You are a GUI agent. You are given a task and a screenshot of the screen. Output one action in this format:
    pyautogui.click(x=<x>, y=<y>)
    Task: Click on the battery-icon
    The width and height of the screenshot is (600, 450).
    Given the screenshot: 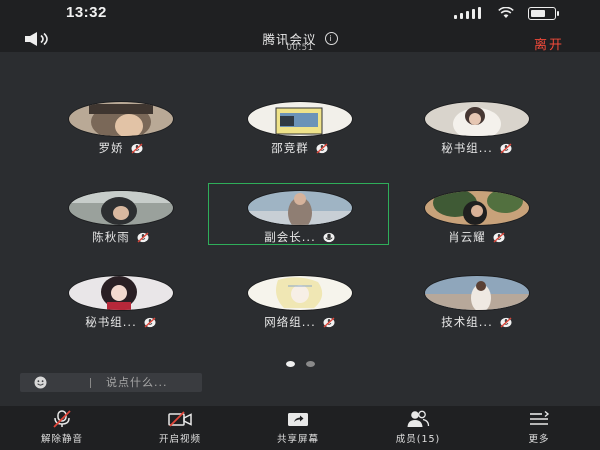 What is the action you would take?
    pyautogui.click(x=543, y=13)
    